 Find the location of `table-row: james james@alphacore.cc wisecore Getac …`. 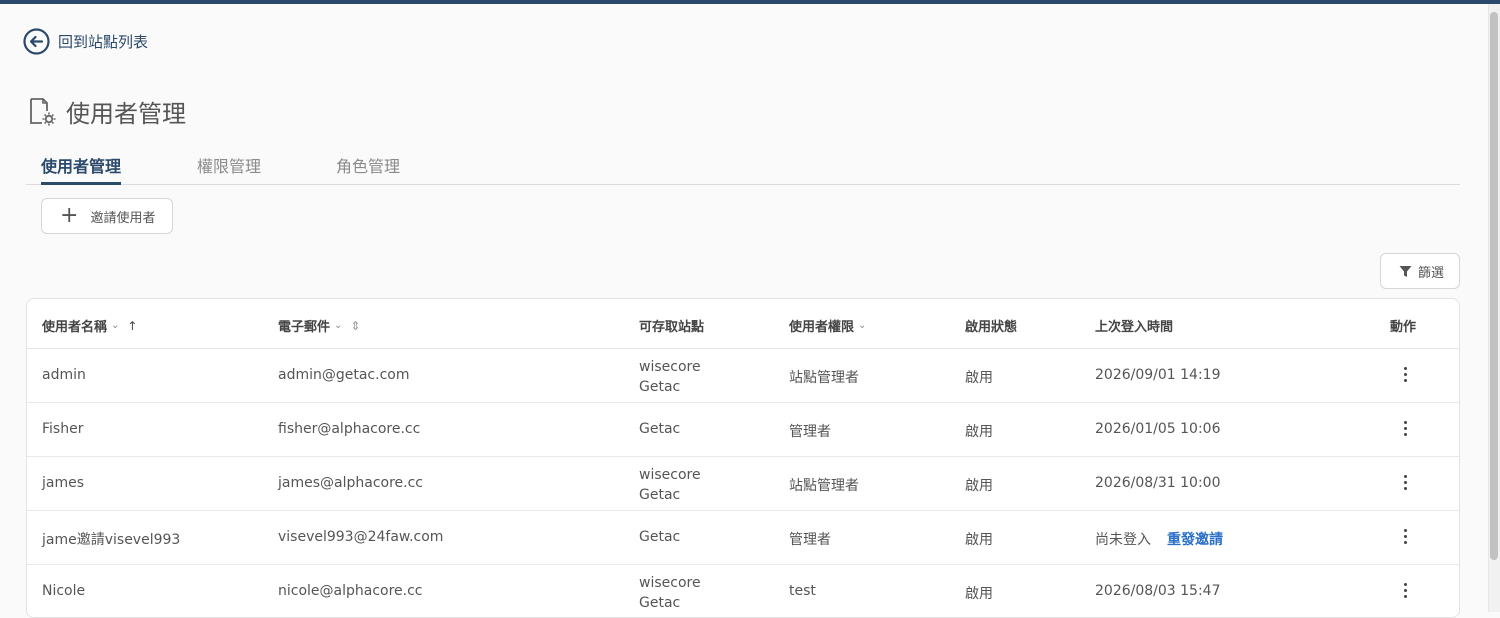

table-row: james james@alphacore.cc wisecore Getac … is located at coordinates (743, 484).